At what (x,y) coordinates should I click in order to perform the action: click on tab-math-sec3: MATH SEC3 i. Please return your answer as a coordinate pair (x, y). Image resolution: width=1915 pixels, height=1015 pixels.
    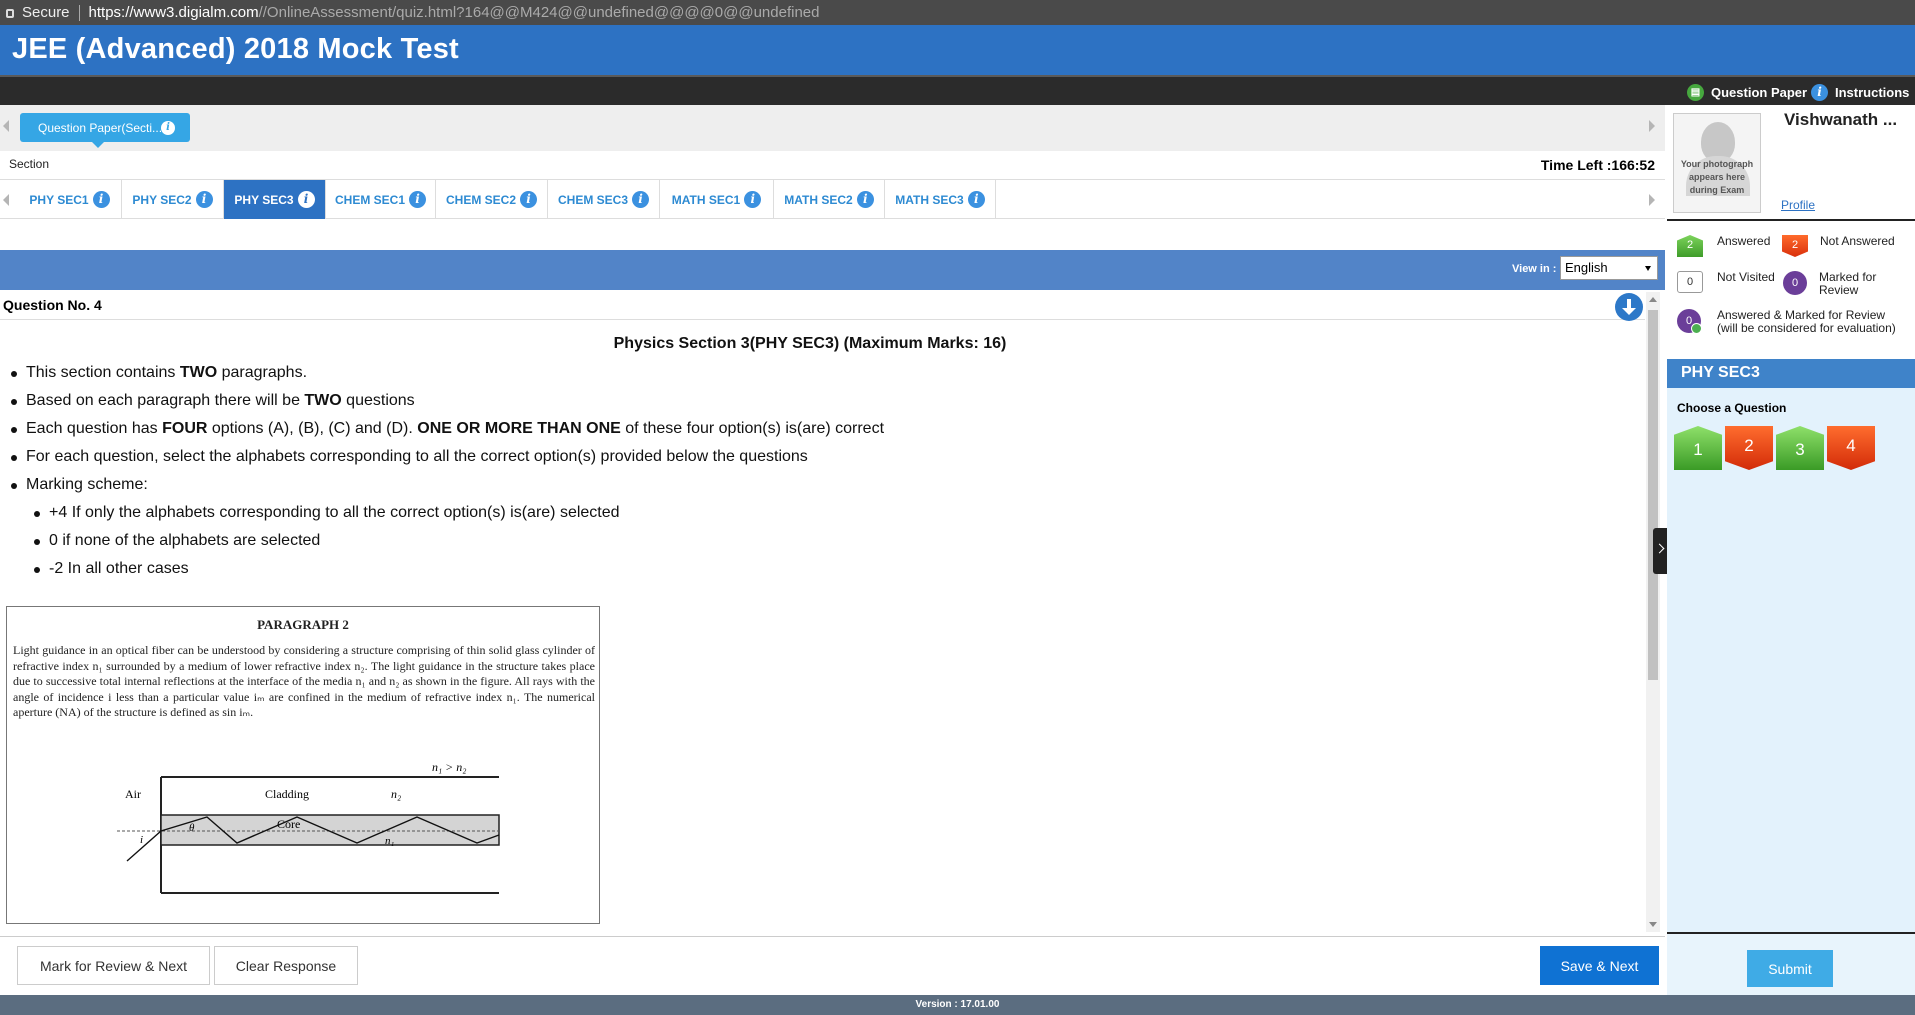
    Looking at the image, I should click on (940, 199).